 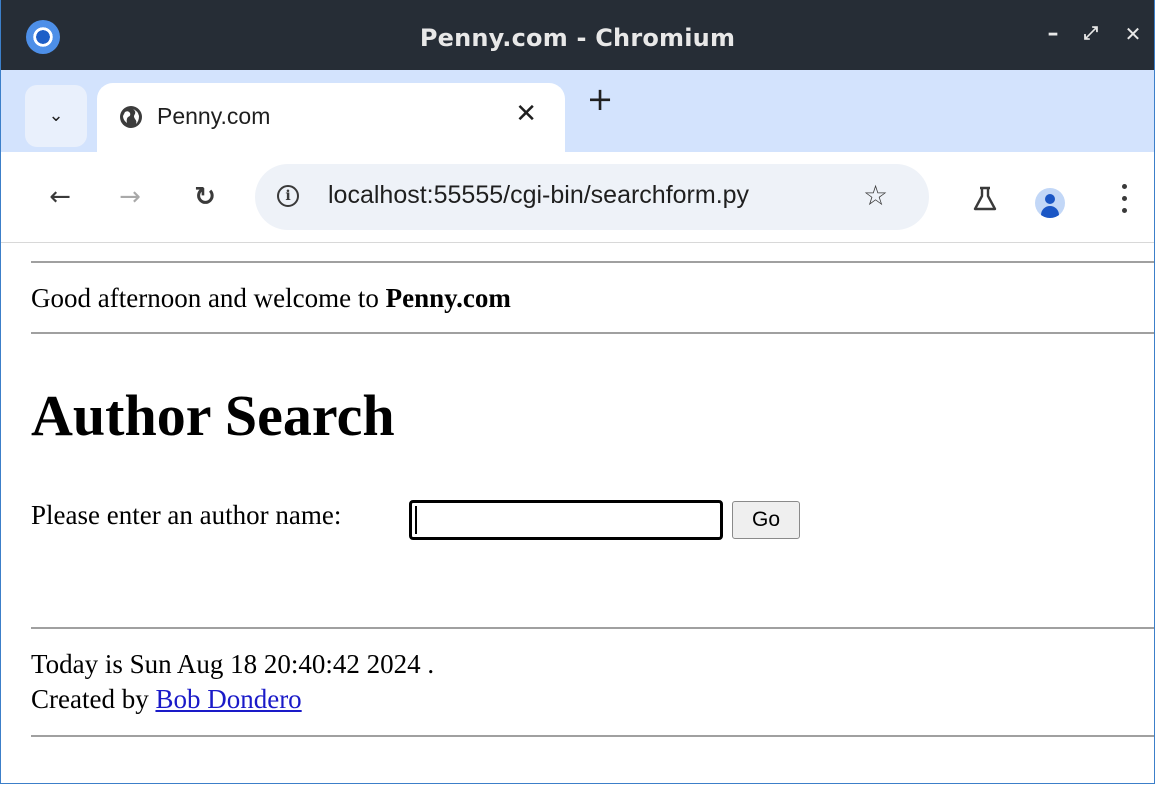 What do you see at coordinates (205, 197) in the screenshot?
I see `reload-button: ↻` at bounding box center [205, 197].